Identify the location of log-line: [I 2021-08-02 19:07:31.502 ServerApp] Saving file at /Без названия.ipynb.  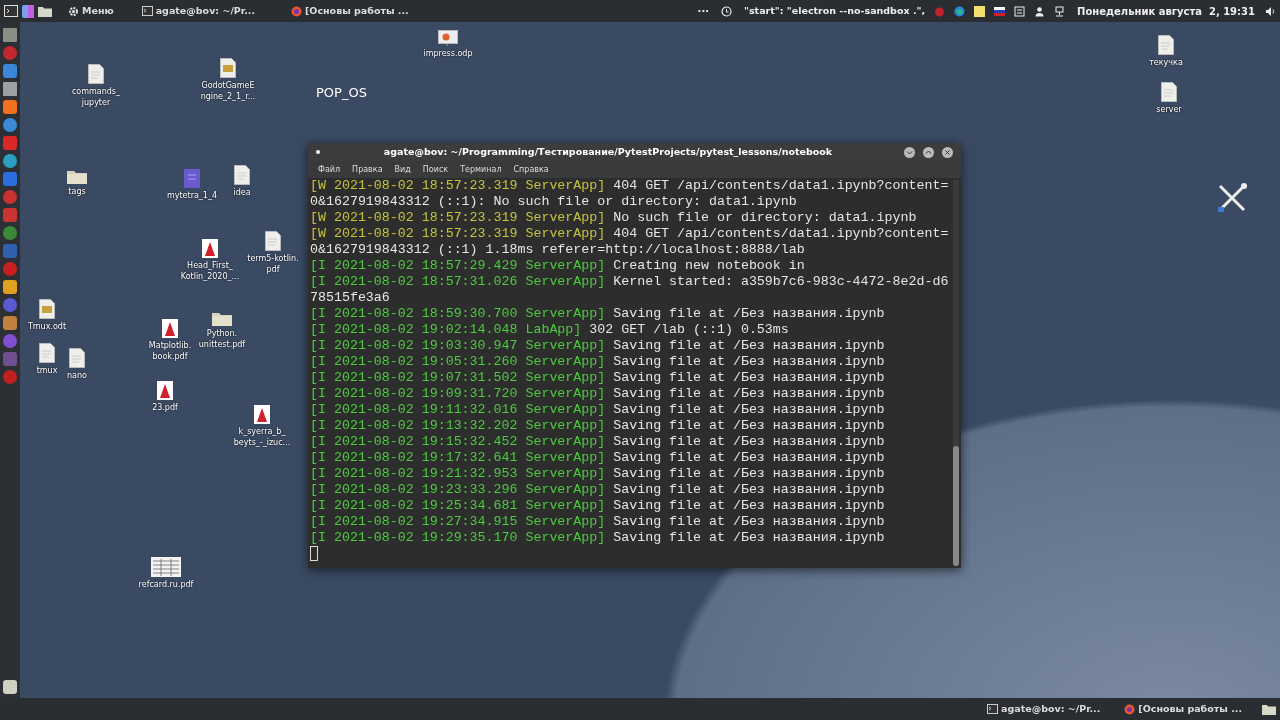
(598, 378).